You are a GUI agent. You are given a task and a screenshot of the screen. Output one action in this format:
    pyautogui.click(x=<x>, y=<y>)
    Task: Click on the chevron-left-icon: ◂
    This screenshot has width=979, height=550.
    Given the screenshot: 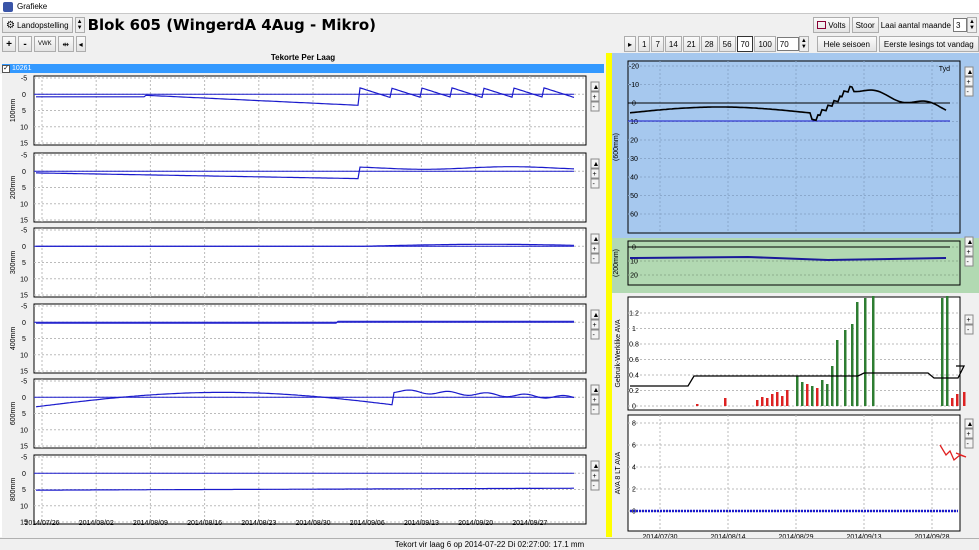 What is the action you would take?
    pyautogui.click(x=80, y=44)
    